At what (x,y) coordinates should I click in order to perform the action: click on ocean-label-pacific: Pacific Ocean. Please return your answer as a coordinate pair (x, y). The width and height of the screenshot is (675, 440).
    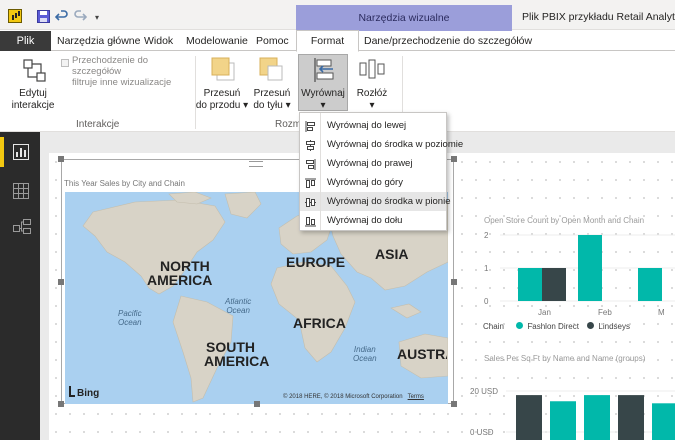
    Looking at the image, I should click on (130, 318).